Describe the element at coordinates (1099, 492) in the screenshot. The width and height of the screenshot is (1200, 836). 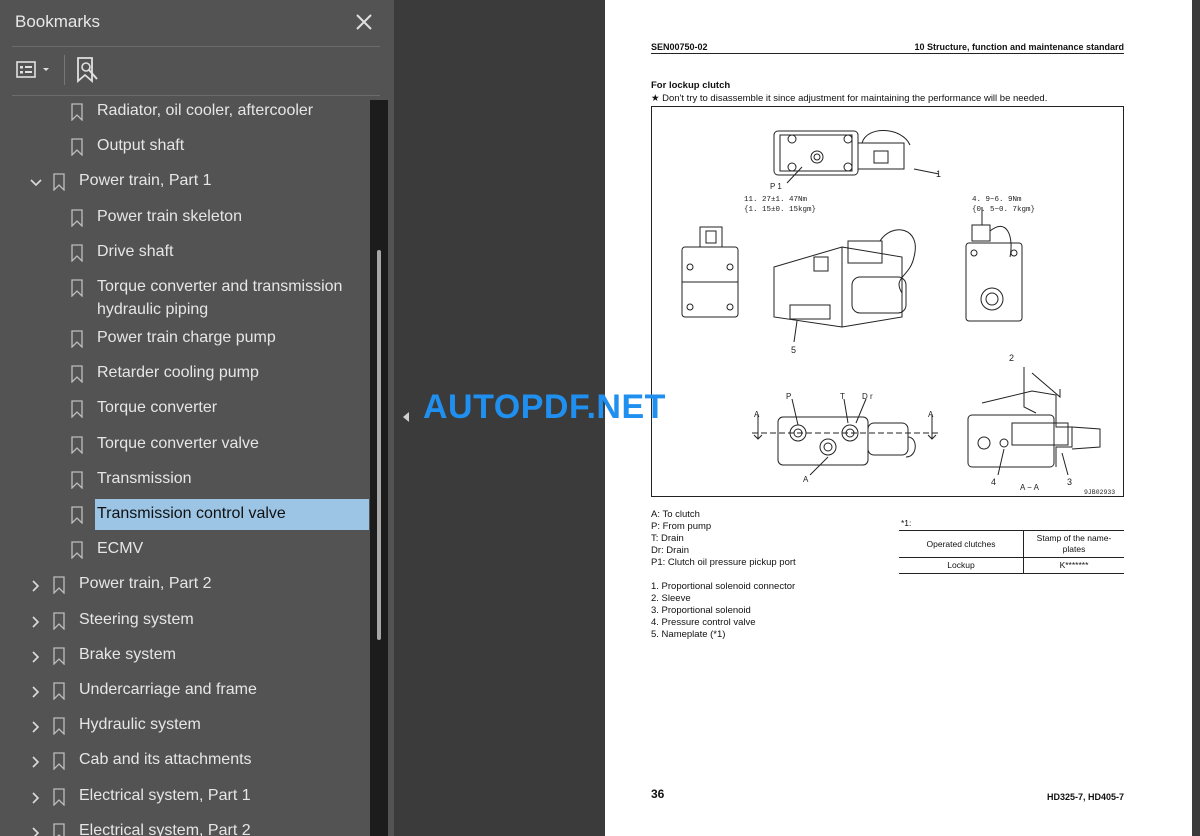
I see `figure-id: 9JB02933` at that location.